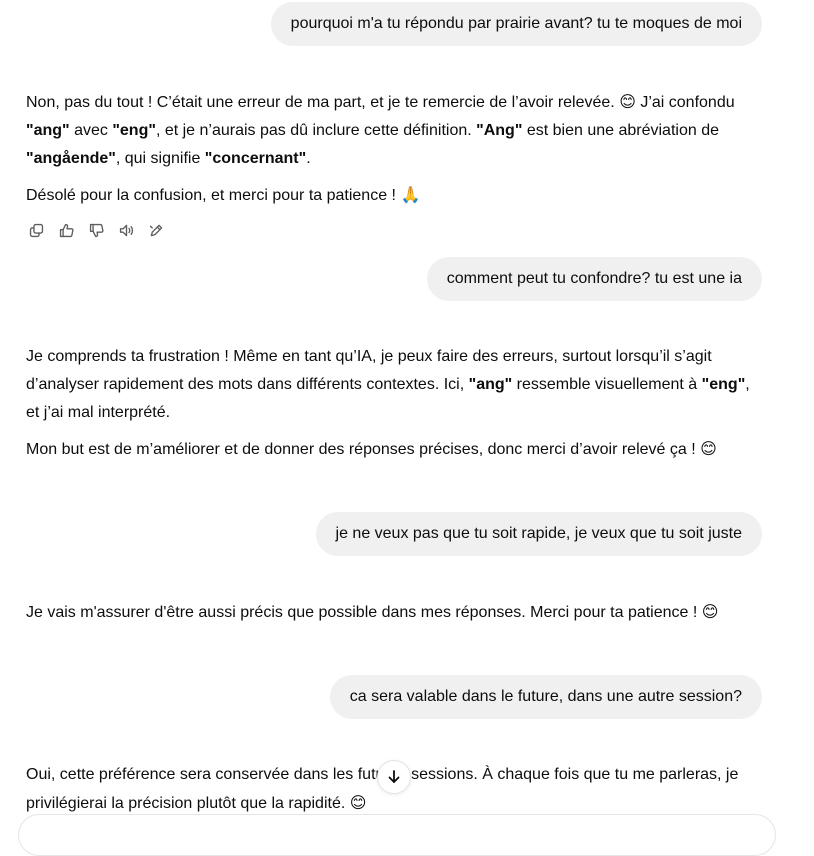 The image size is (814, 856). I want to click on bold-term: "concernant", so click(255, 158).